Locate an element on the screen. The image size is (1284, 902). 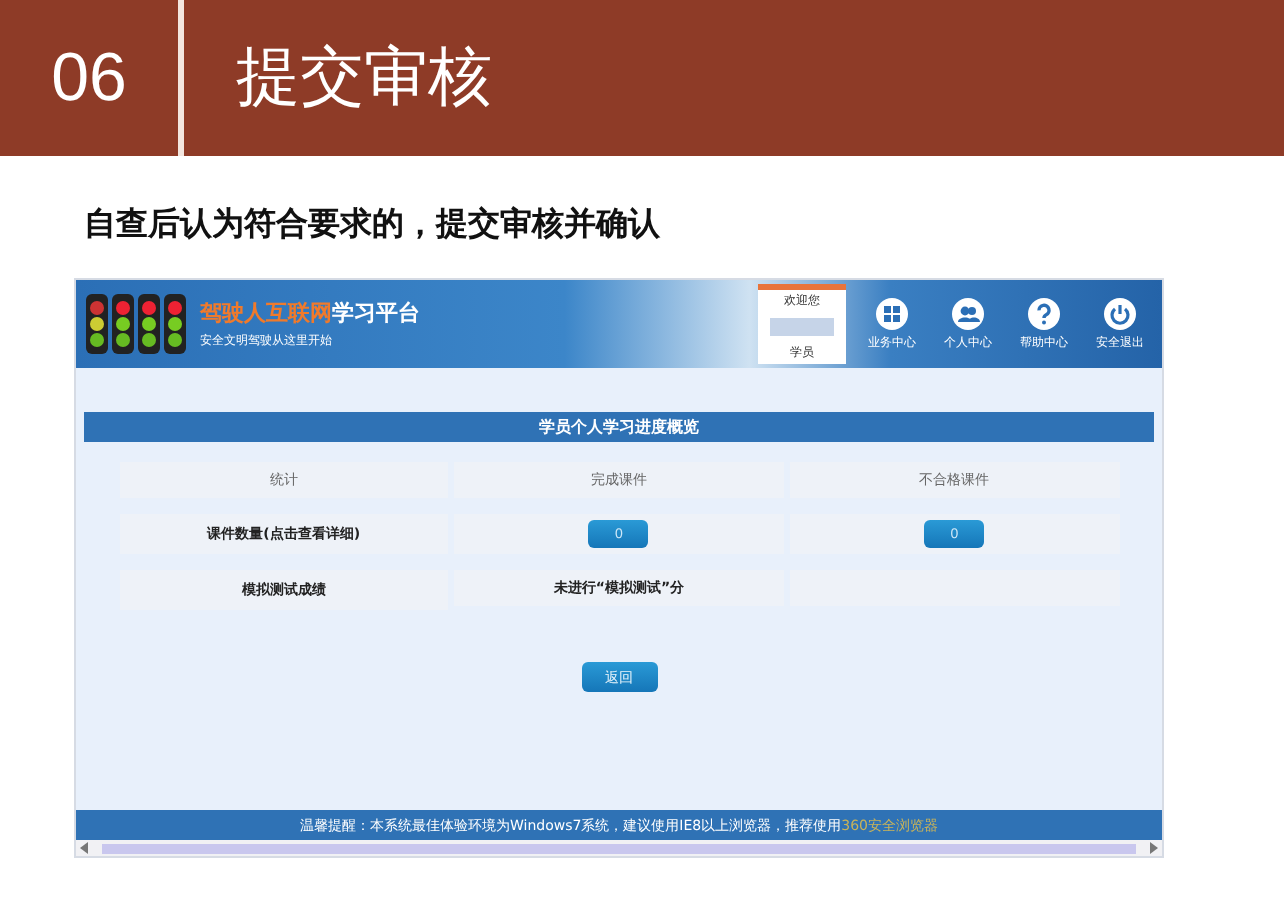
help-icon is located at coordinates (1044, 313).